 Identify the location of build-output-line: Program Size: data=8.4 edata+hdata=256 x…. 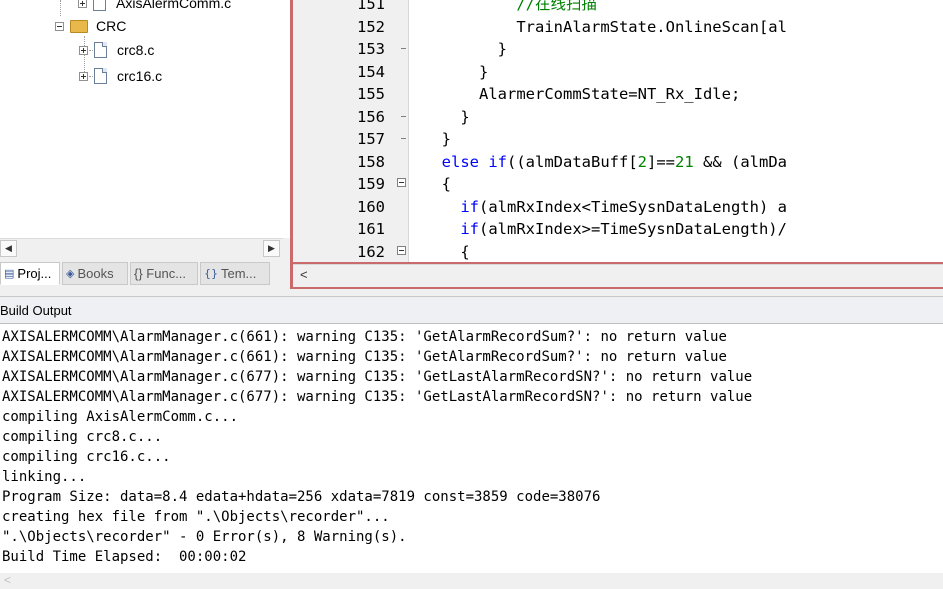
(301, 497).